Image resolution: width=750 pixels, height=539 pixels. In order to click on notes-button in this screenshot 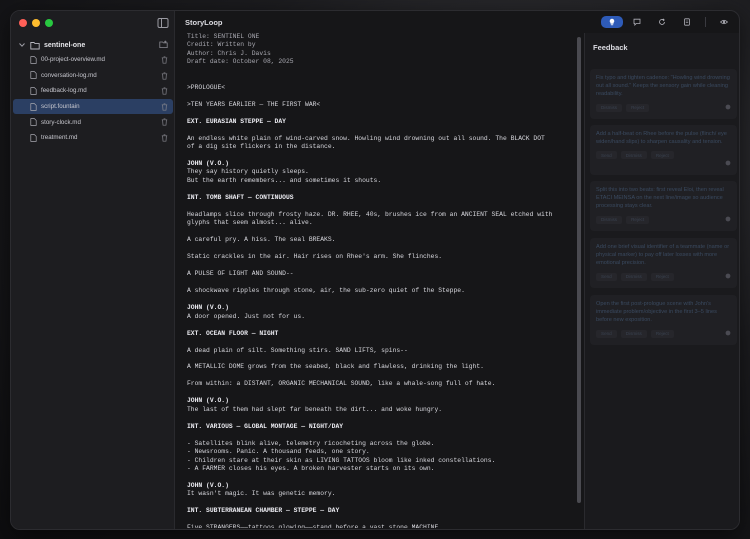, I will do `click(687, 22)`.